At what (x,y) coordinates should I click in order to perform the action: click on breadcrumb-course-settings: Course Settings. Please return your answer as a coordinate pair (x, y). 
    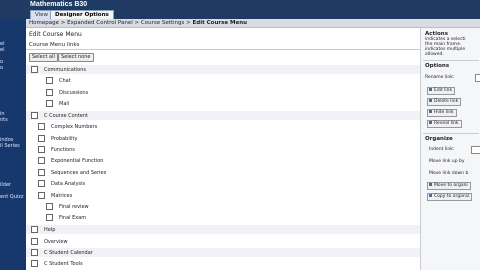
    Looking at the image, I should click on (163, 23).